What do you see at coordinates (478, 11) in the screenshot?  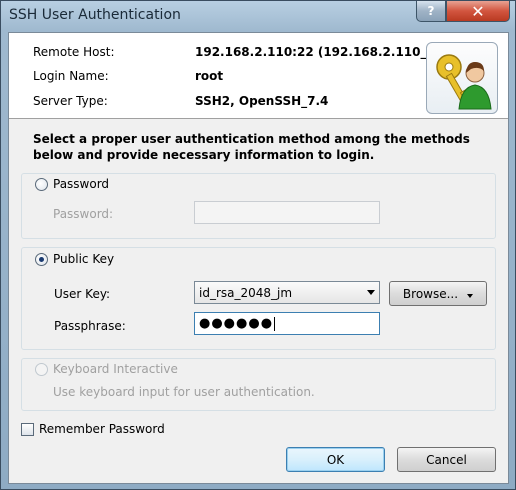 I see `close-button: ✕` at bounding box center [478, 11].